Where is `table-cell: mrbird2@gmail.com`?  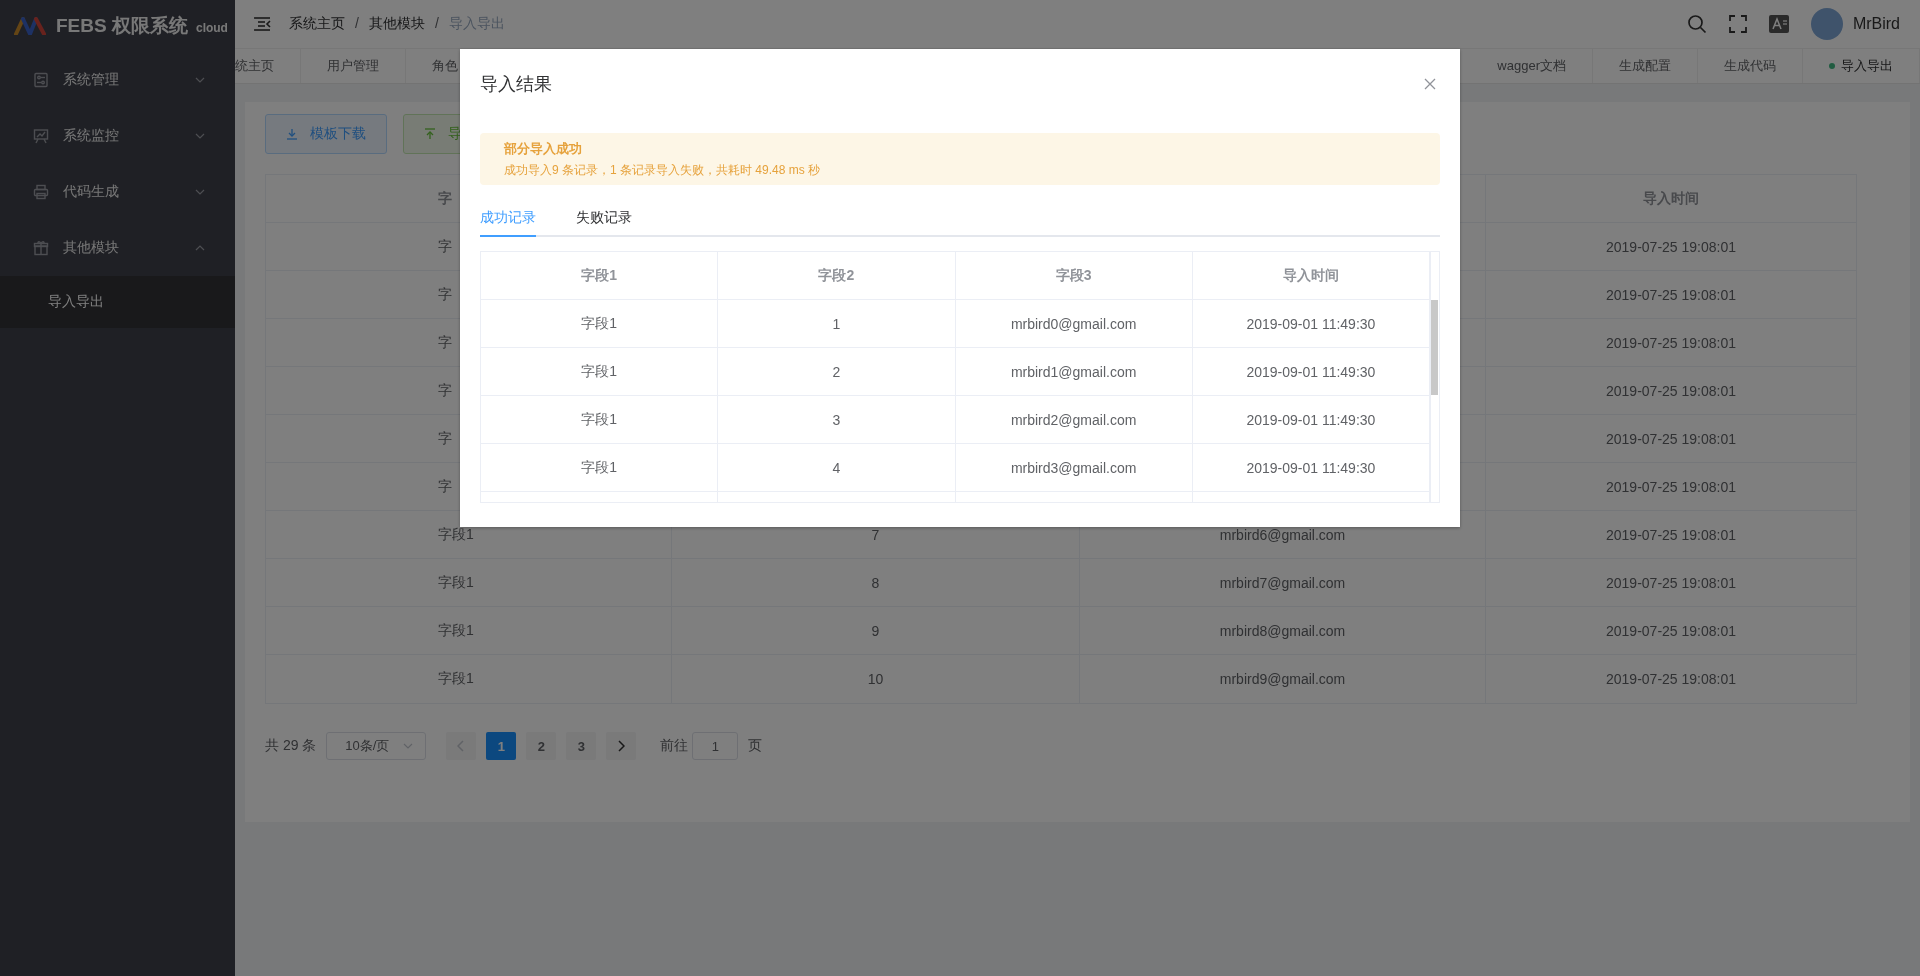 table-cell: mrbird2@gmail.com is located at coordinates (1074, 419).